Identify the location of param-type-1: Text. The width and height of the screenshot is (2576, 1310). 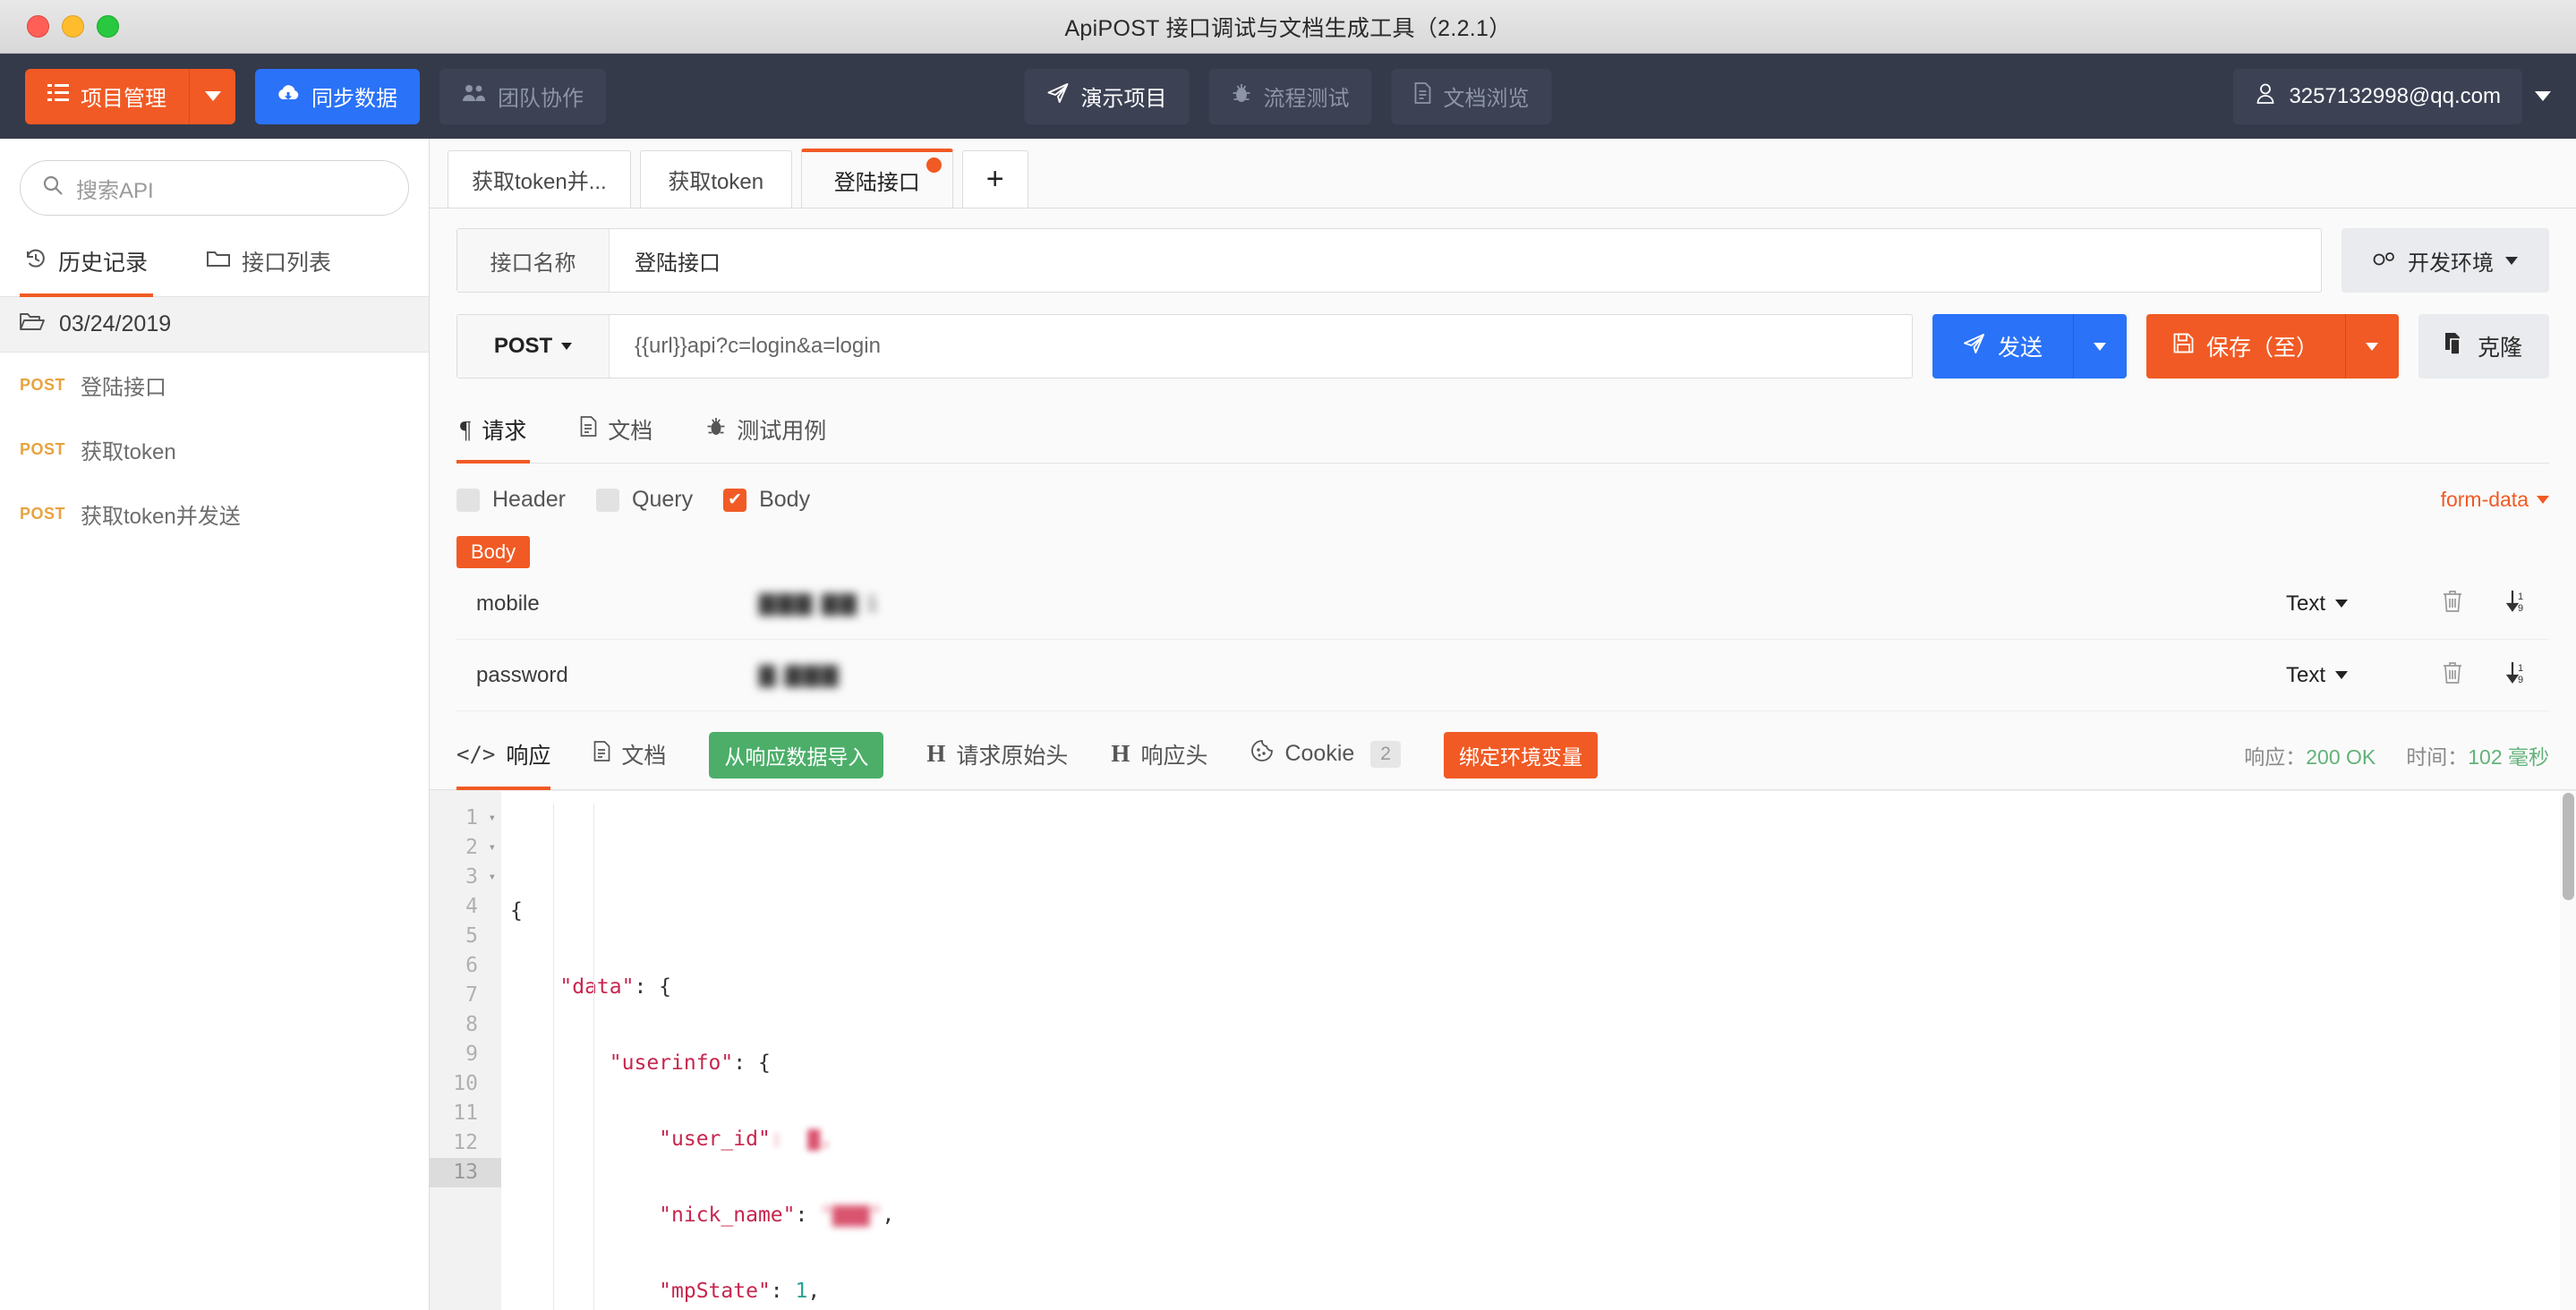
(2353, 676).